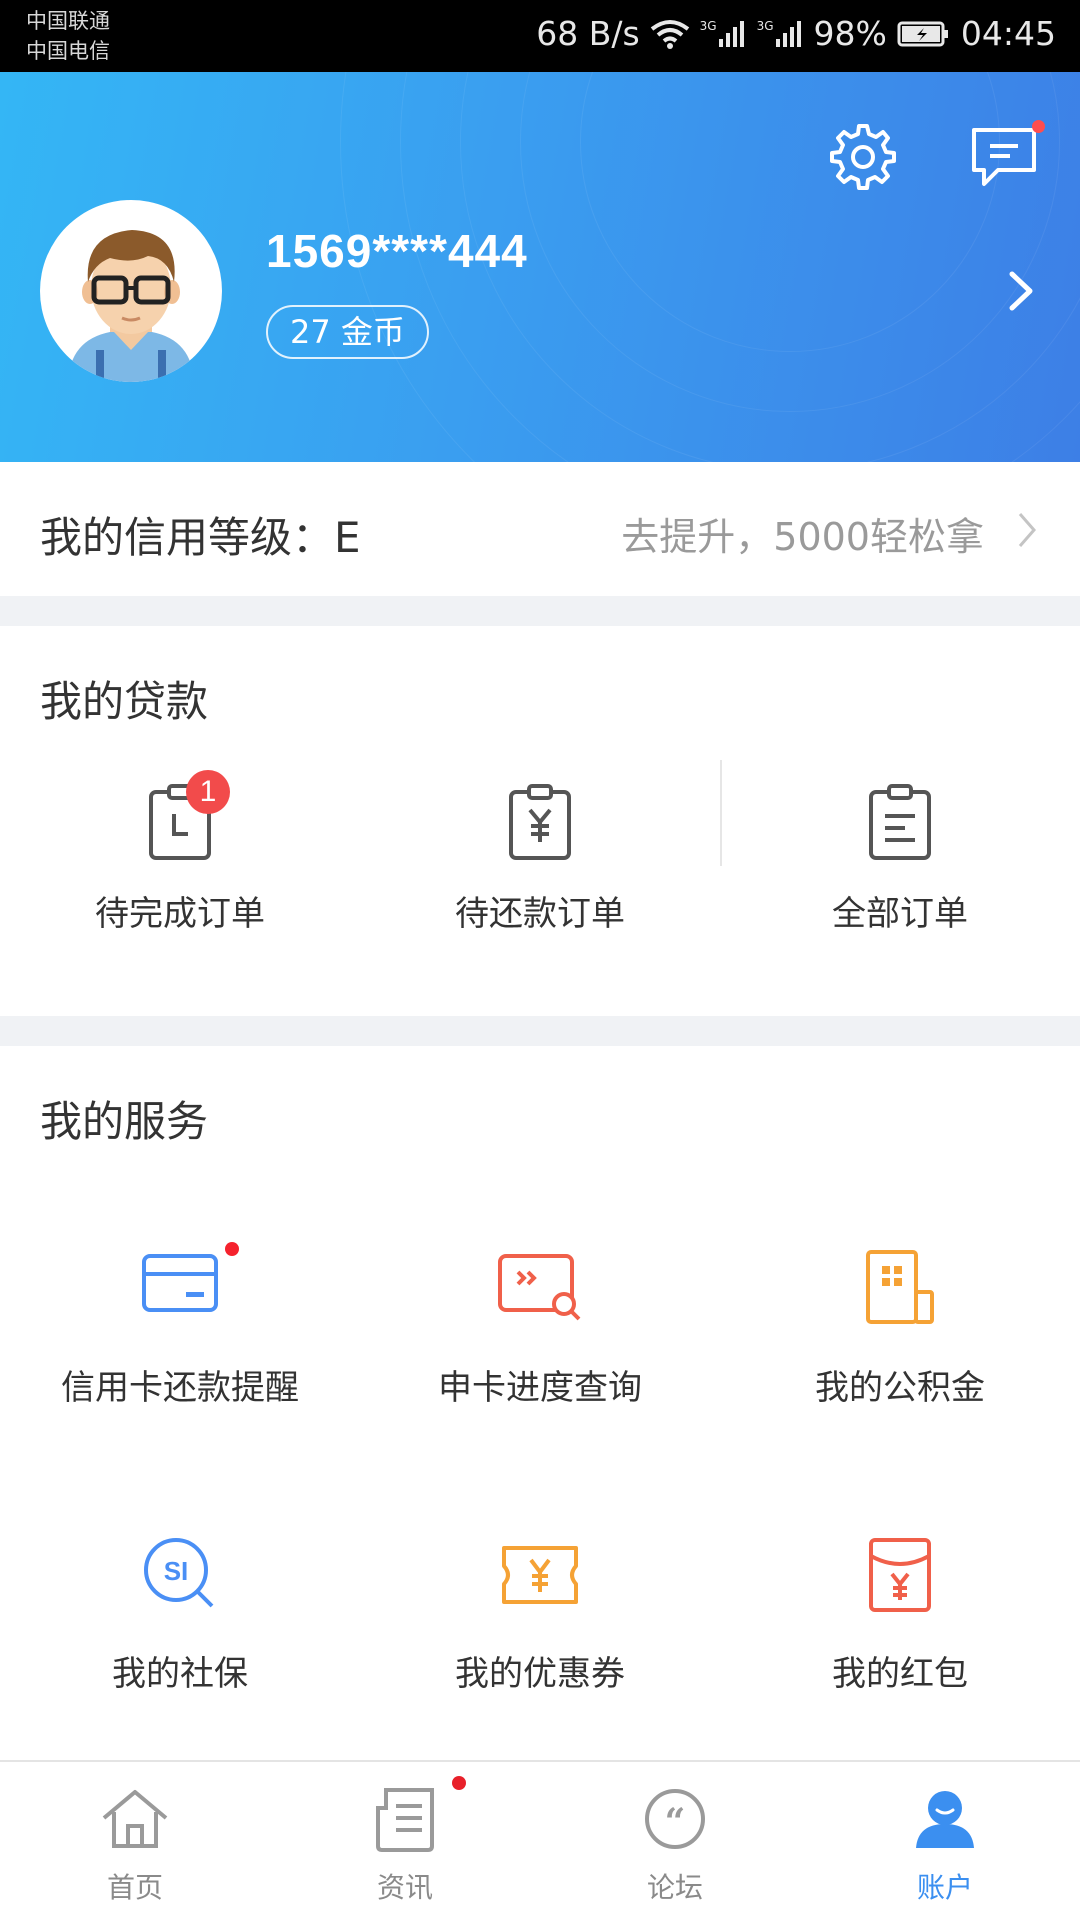 This screenshot has width=1080, height=1920. I want to click on social-security-label: 我的社保, so click(180, 1674).